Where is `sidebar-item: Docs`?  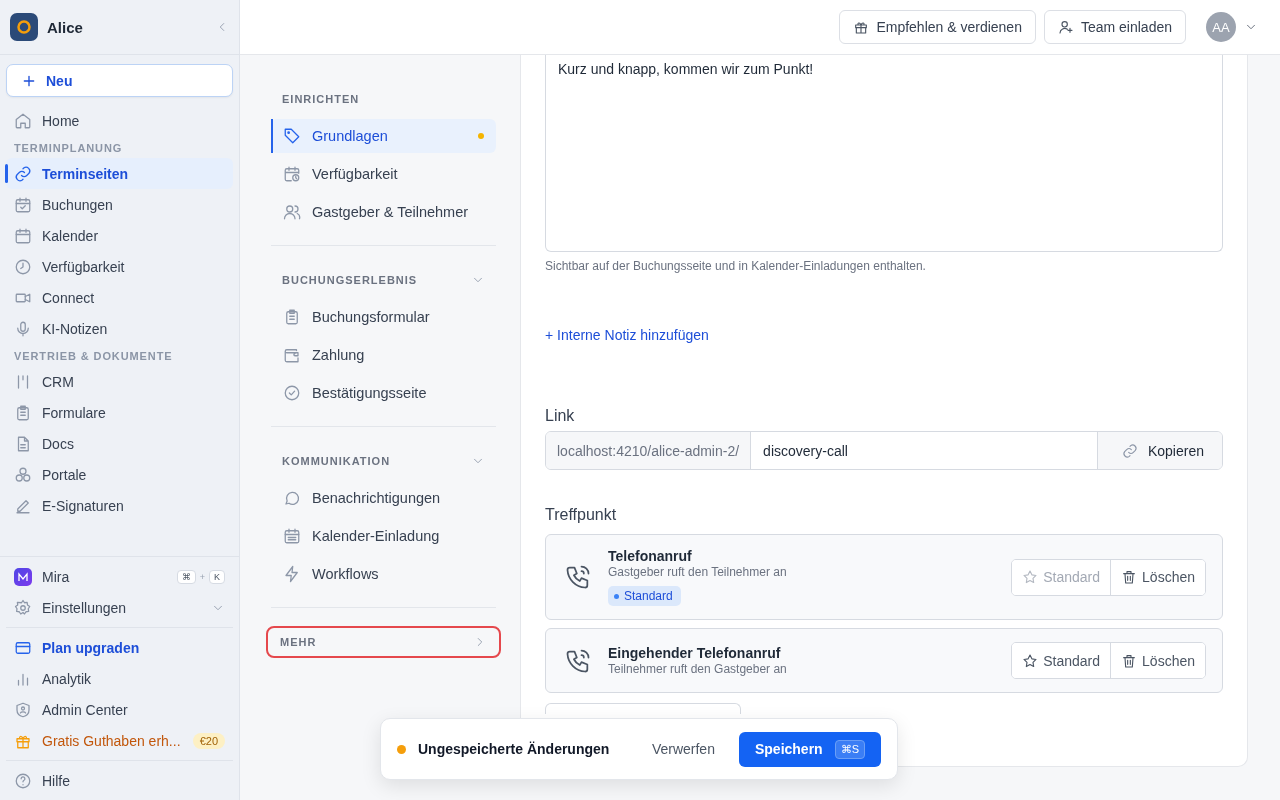
sidebar-item: Docs is located at coordinates (119, 443).